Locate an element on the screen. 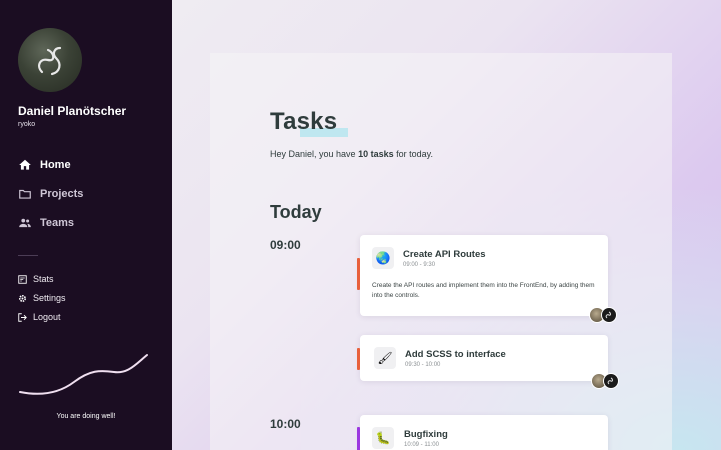  greeting-text: Hey Daniel, you have 10 tasks for today. is located at coordinates (351, 154).